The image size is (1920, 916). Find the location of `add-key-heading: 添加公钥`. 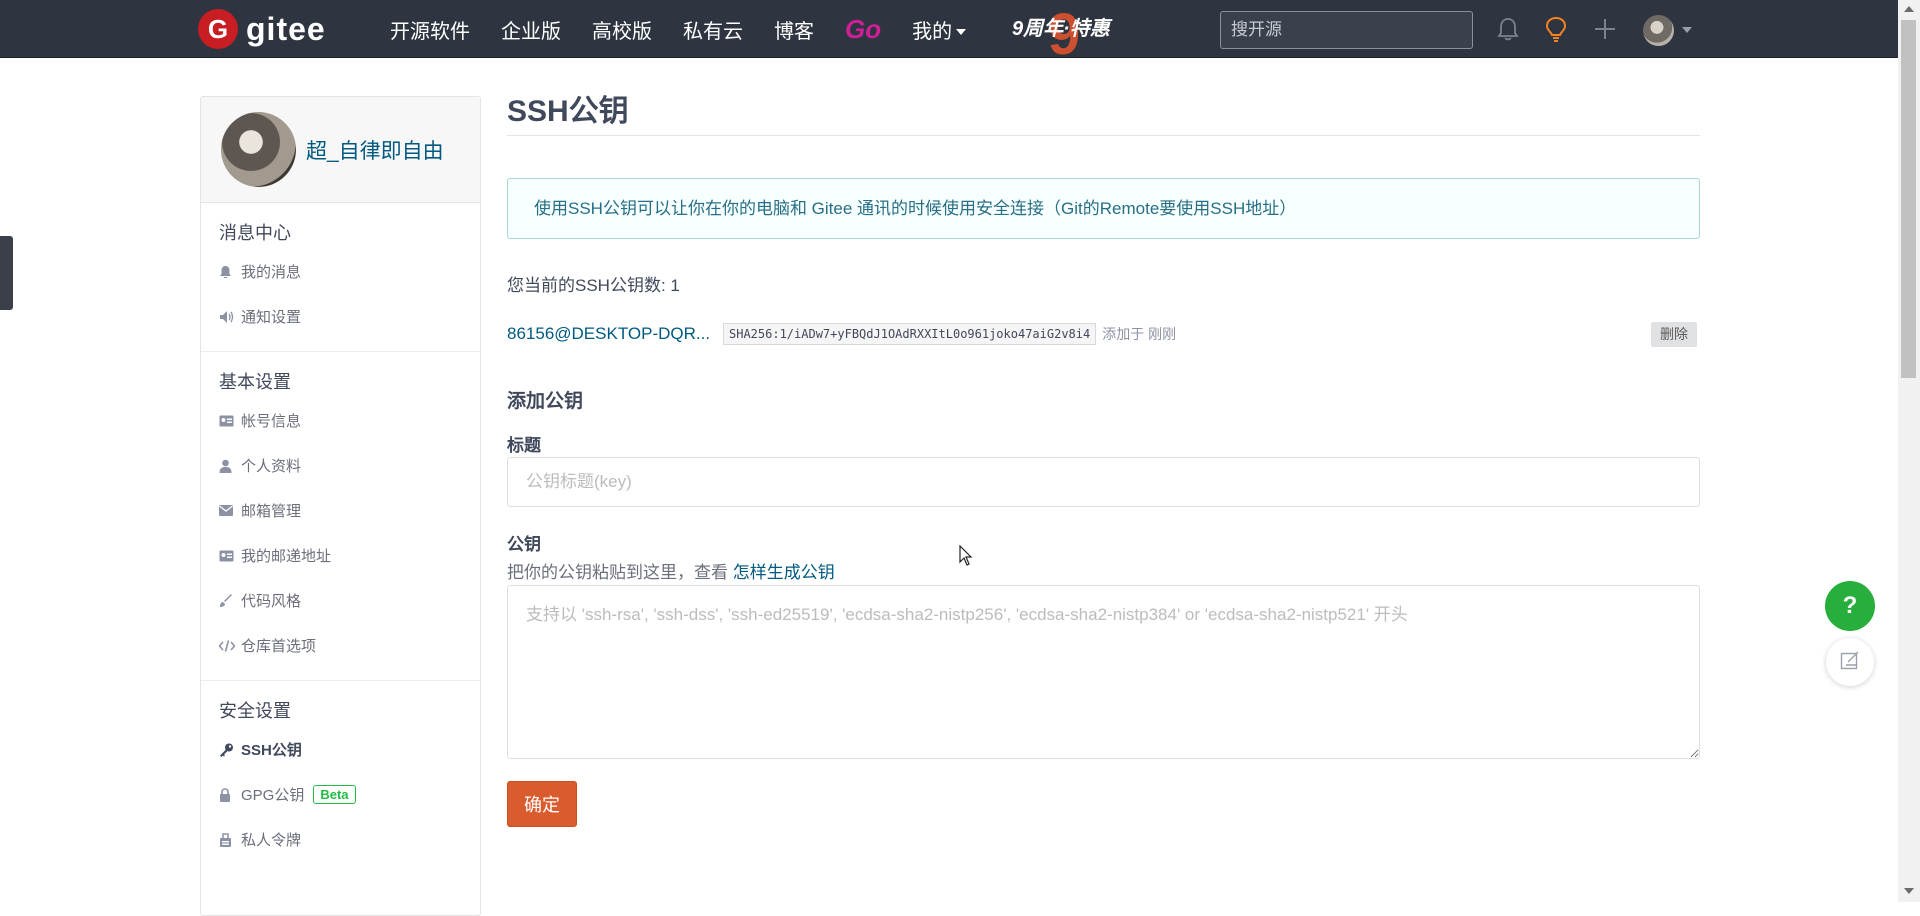

add-key-heading: 添加公钥 is located at coordinates (545, 401).